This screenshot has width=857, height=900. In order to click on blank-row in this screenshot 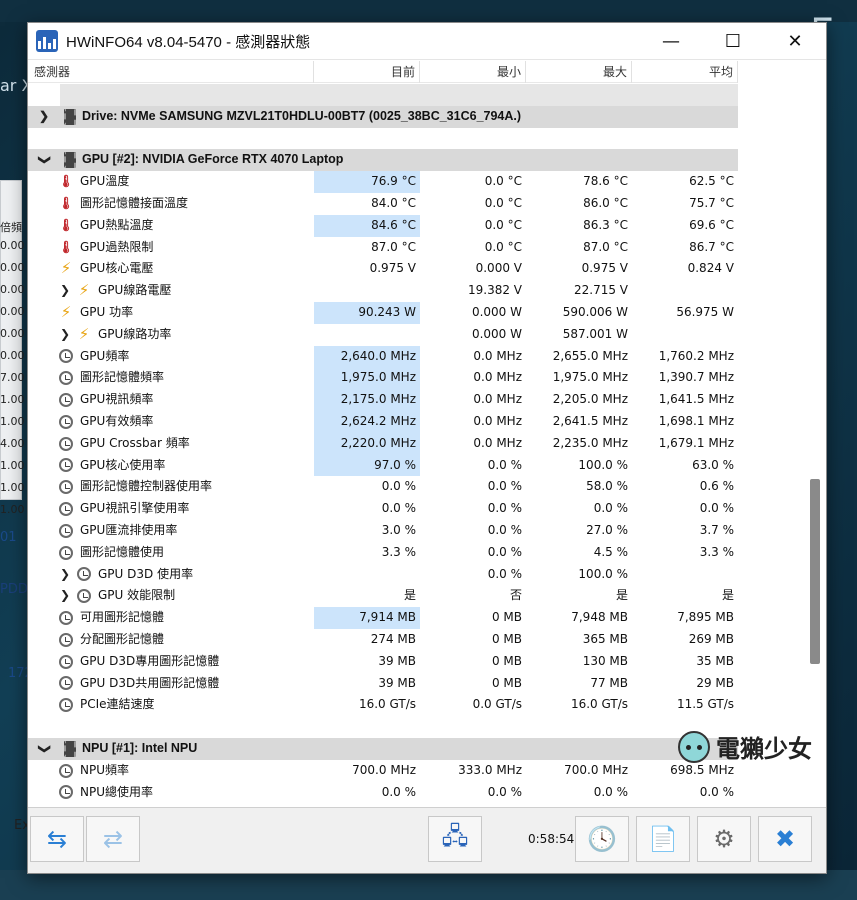, I will do `click(383, 139)`.